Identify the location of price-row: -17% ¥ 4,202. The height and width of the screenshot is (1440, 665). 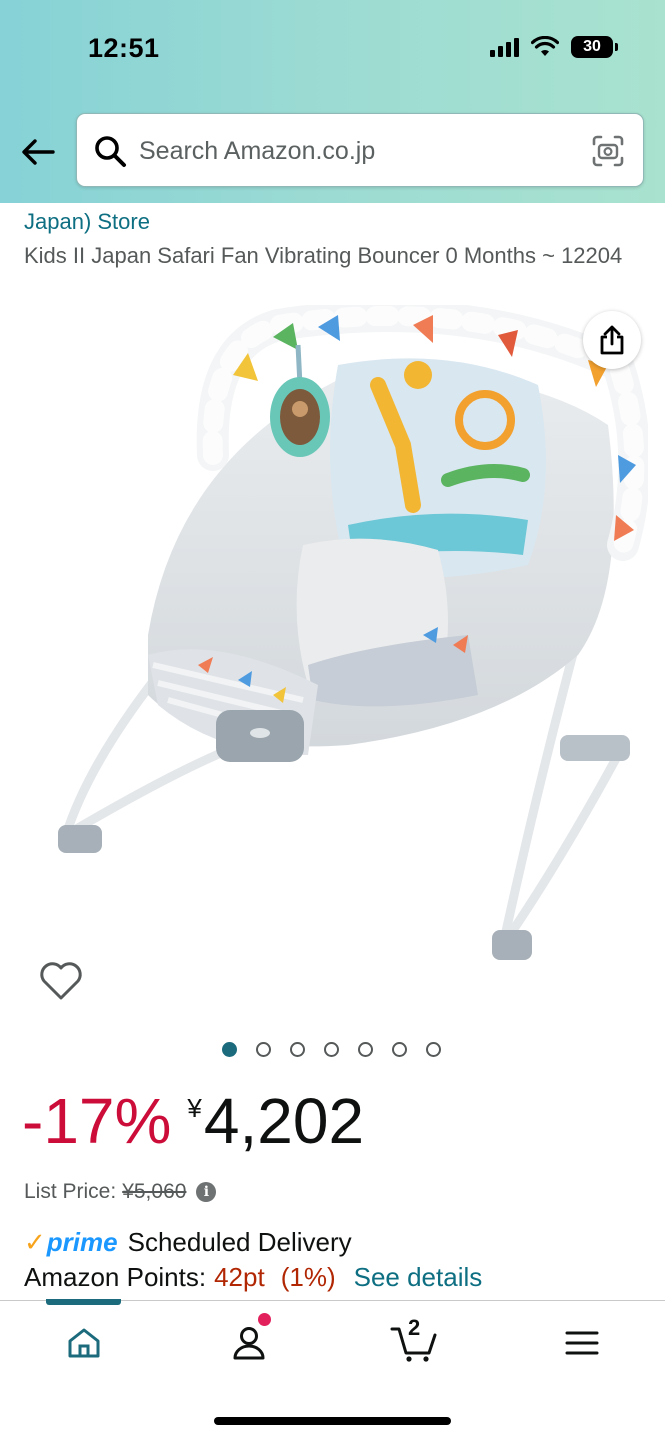
(193, 1121).